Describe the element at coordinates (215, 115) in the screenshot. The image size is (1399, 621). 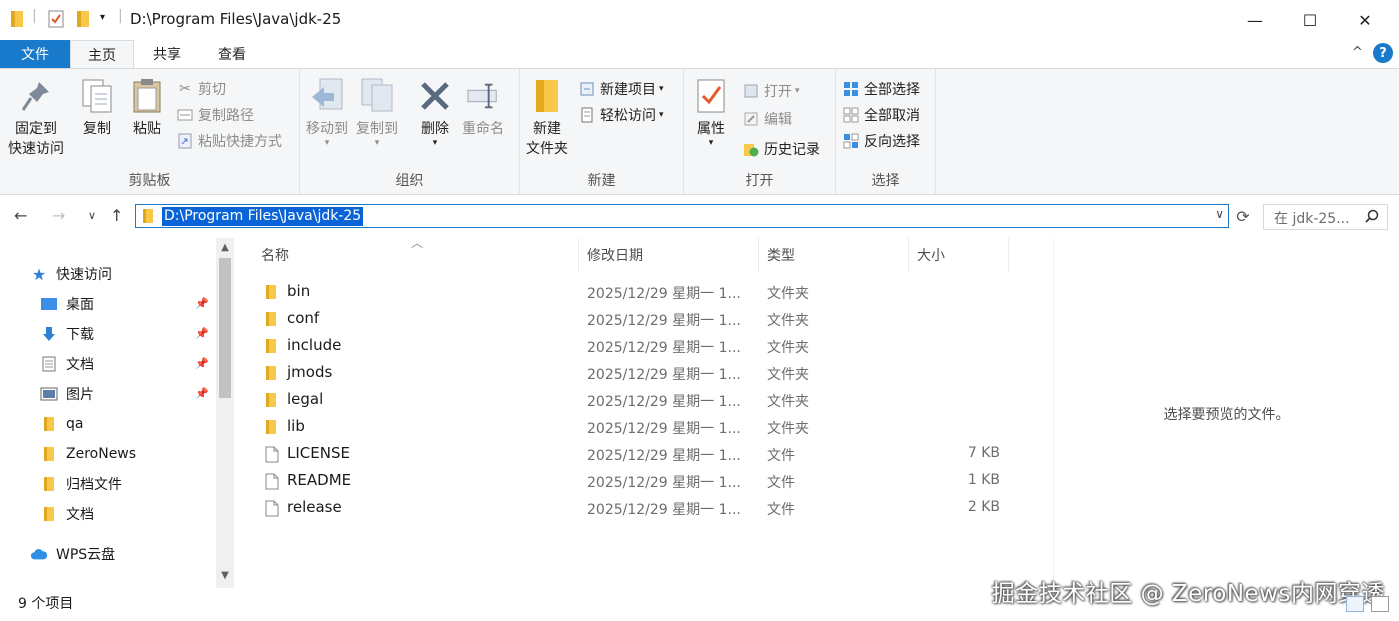
I see `copy-path-button: 复制路径` at that location.